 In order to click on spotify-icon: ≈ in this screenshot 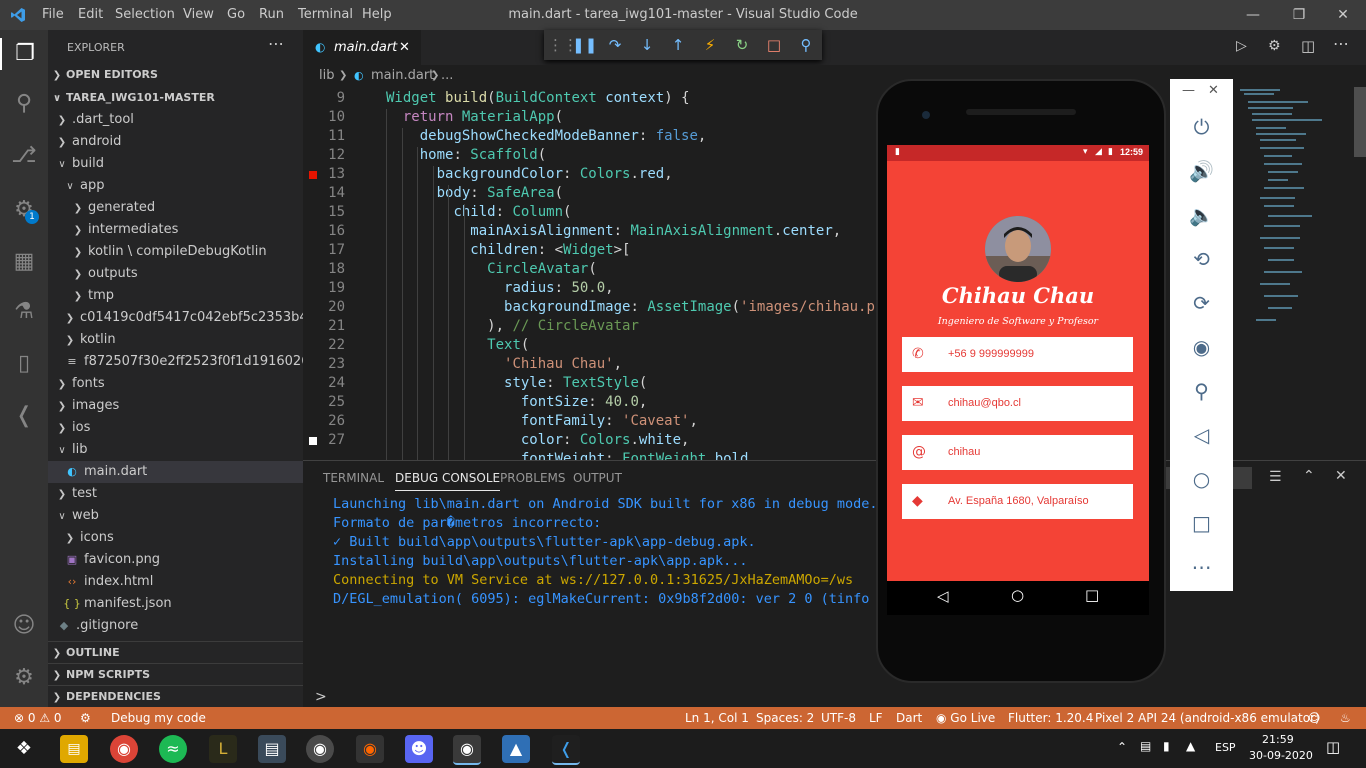, I will do `click(173, 749)`.